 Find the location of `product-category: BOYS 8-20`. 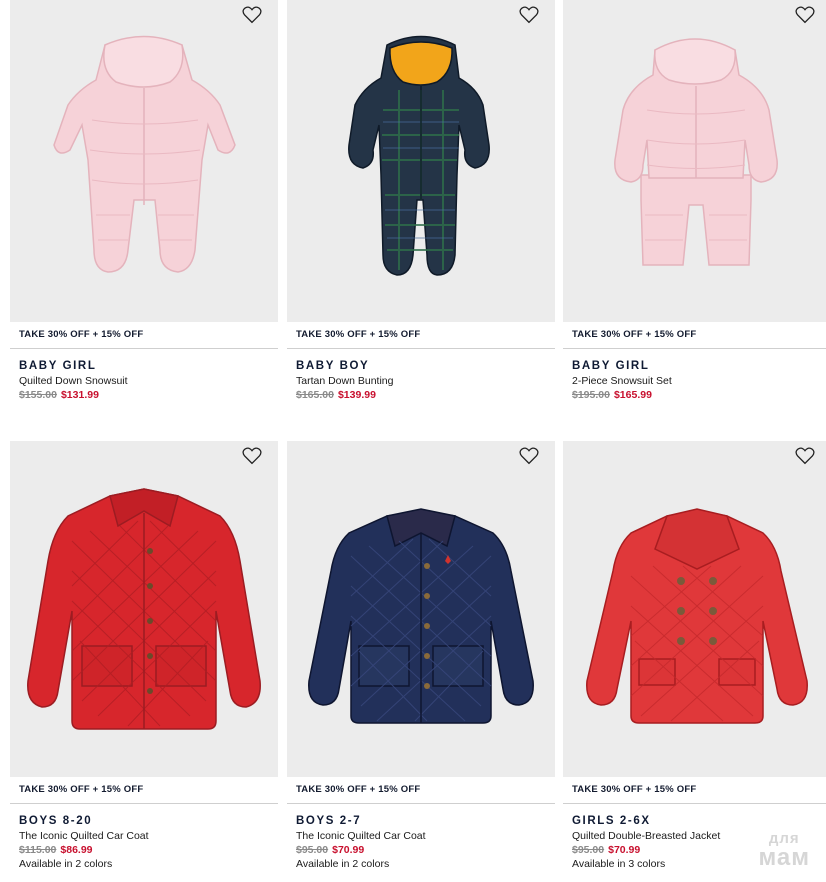

product-category: BOYS 8-20 is located at coordinates (56, 821).